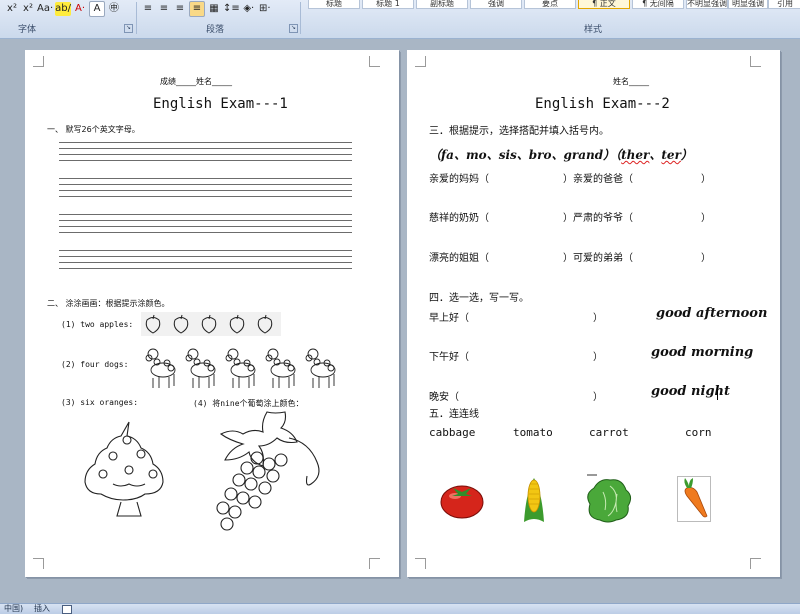 The image size is (800, 614). Describe the element at coordinates (609, 432) in the screenshot. I see `word-carrot: carrot` at that location.